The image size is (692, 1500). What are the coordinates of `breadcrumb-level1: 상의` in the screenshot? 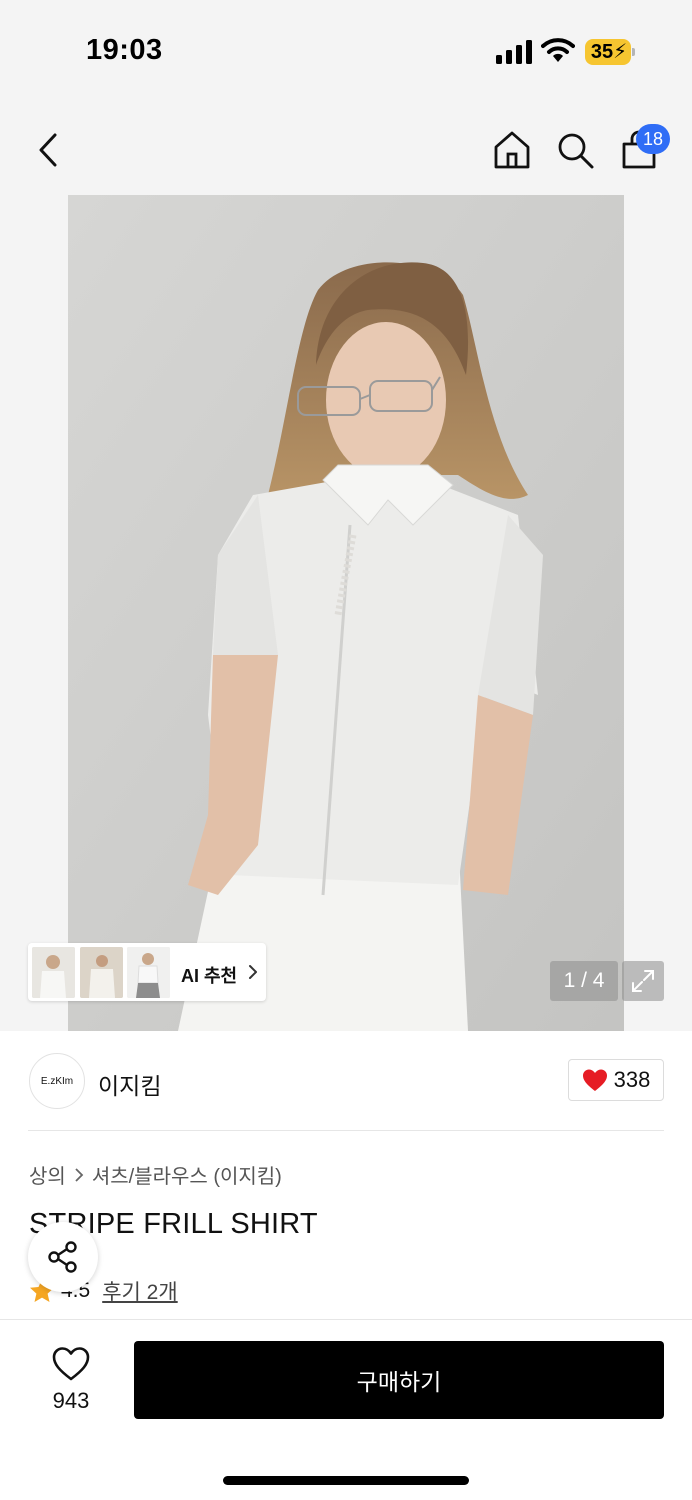 It's located at (47, 1174).